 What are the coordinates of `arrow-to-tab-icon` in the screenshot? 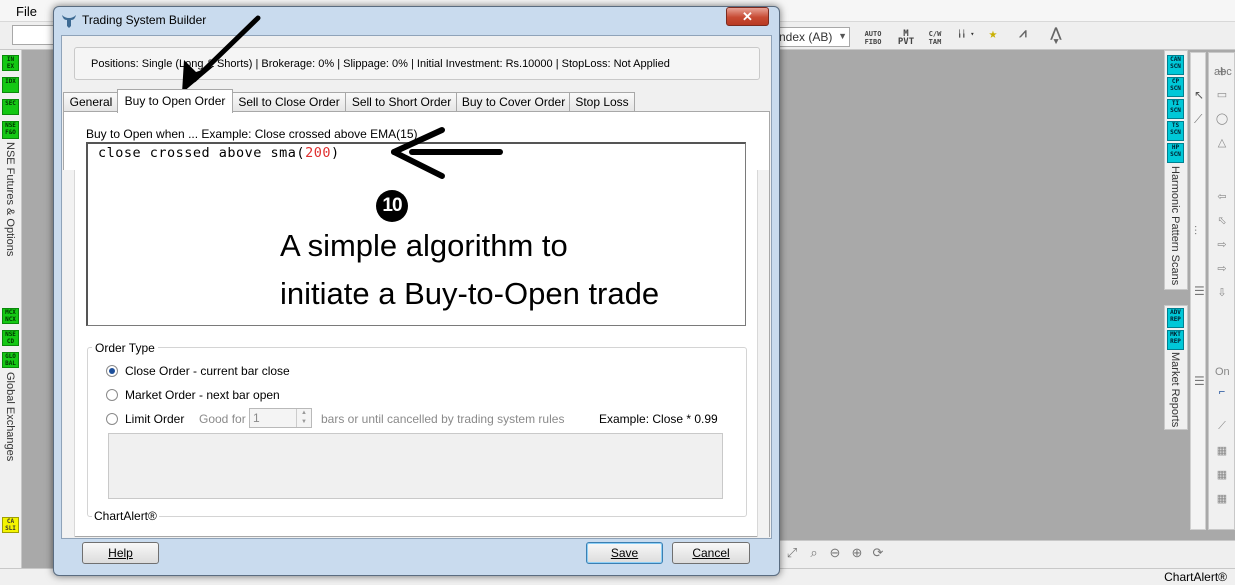 It's located at (221, 54).